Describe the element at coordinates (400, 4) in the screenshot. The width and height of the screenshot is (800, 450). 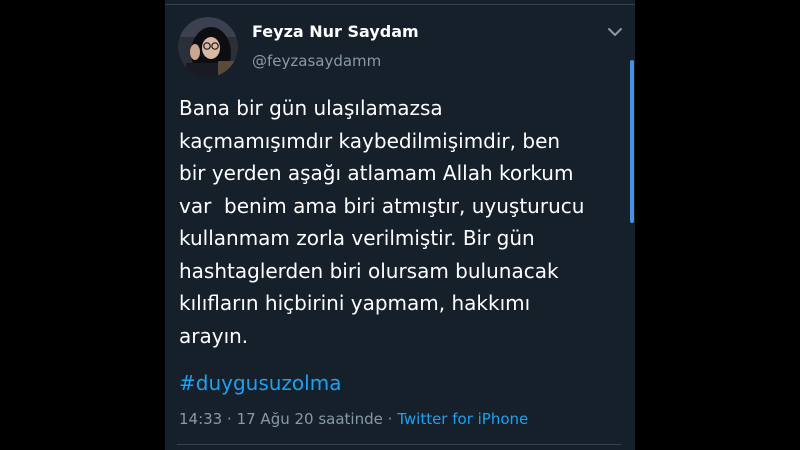
I see `top-divider` at that location.